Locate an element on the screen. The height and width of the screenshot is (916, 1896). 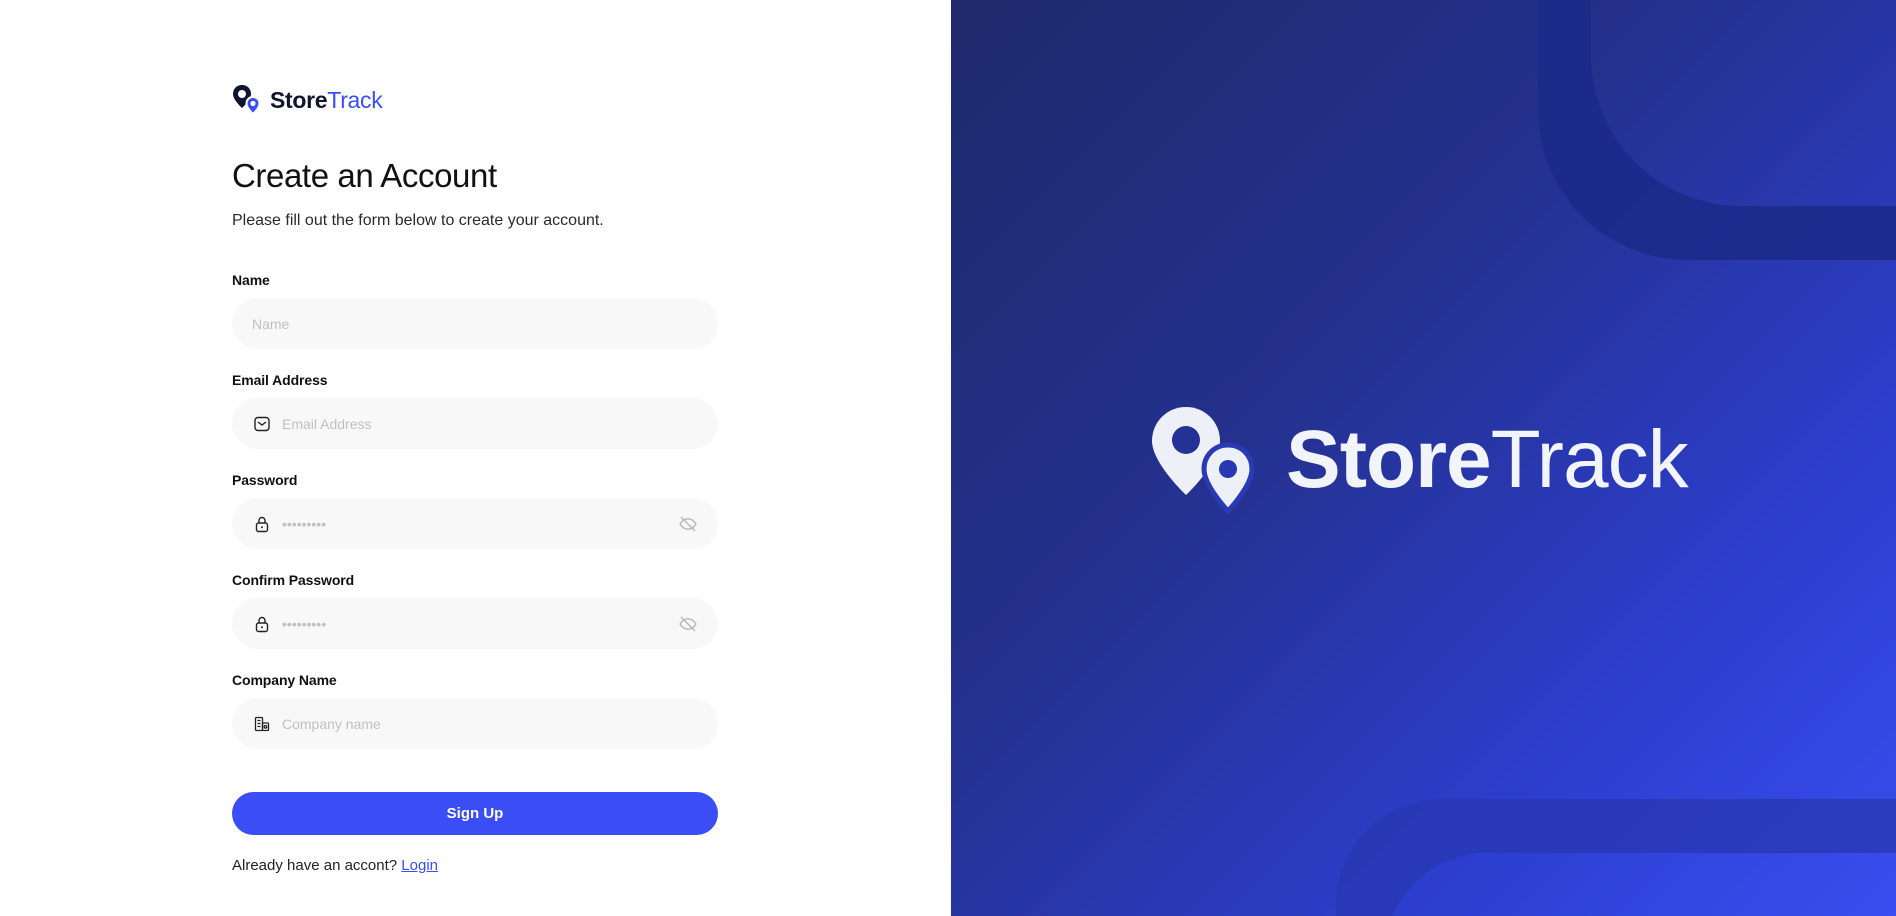
confirm-password-field: Confirm Password is located at coordinates (475, 611).